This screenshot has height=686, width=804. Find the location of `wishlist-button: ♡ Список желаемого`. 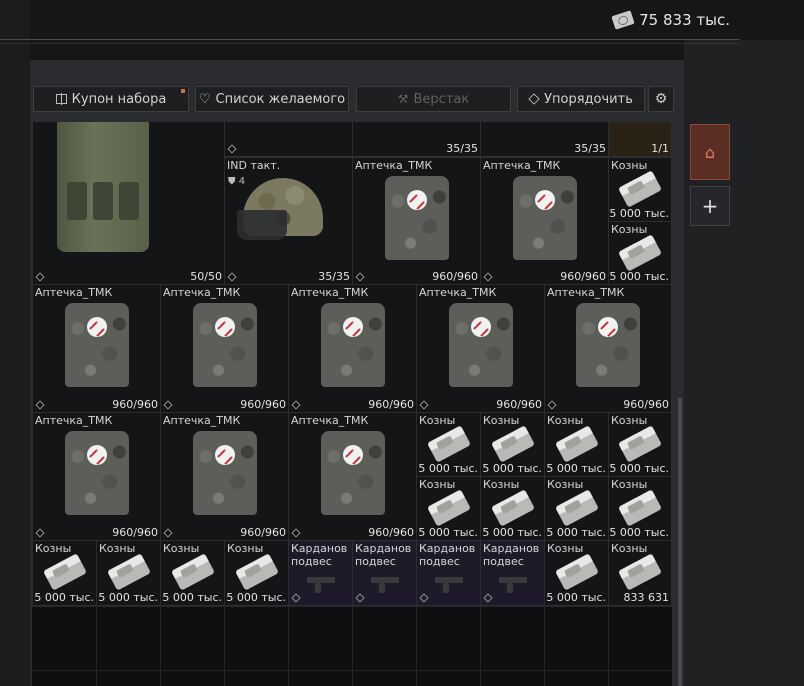

wishlist-button: ♡ Список желаемого is located at coordinates (272, 99).